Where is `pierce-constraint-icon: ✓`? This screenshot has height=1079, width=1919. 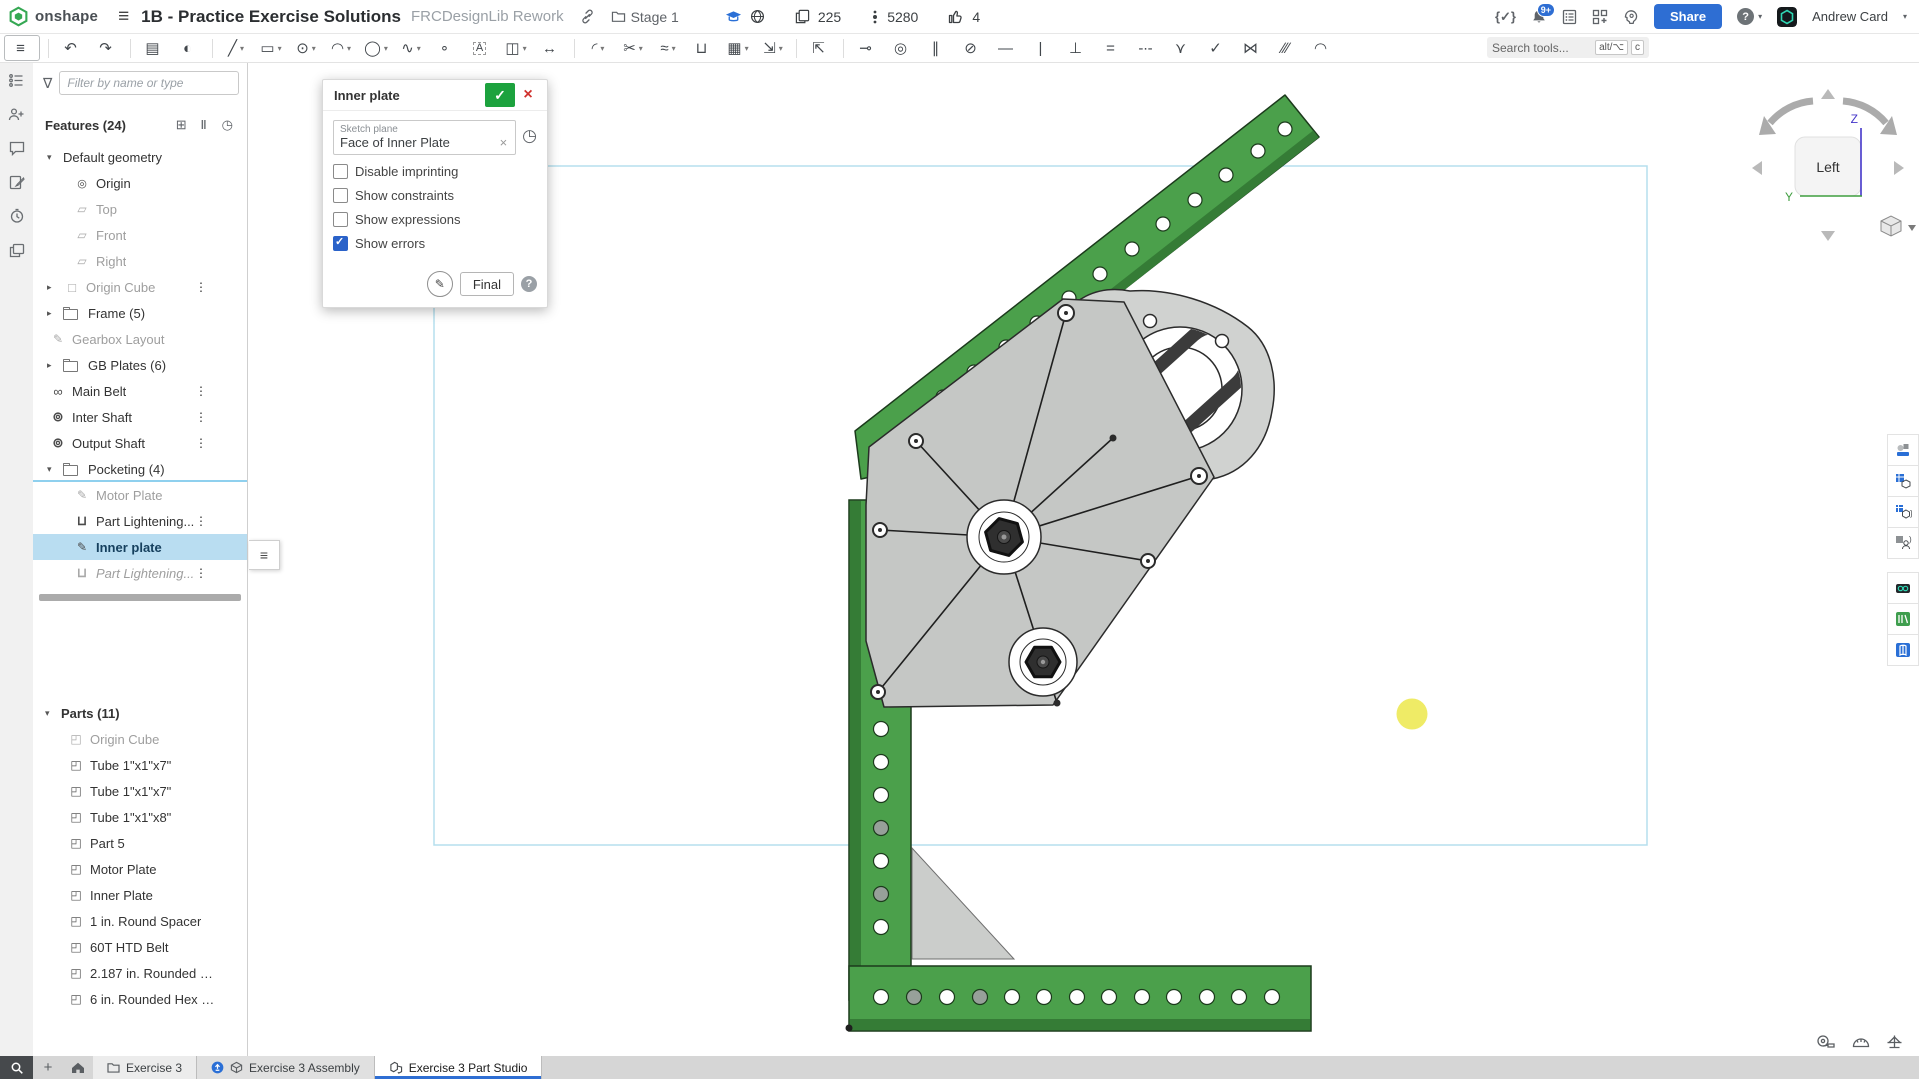 pierce-constraint-icon: ✓ is located at coordinates (1217, 48).